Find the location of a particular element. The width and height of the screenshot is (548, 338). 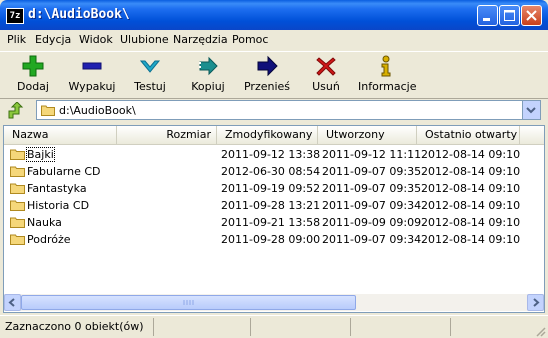

scroll-left-button is located at coordinates (12, 302).